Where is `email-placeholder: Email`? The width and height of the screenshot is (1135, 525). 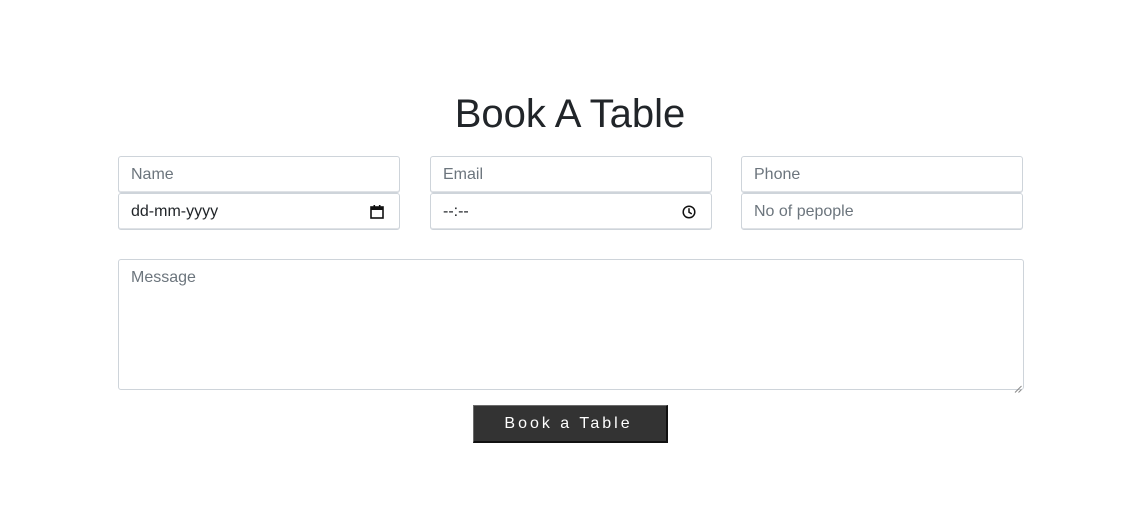
email-placeholder: Email is located at coordinates (463, 174).